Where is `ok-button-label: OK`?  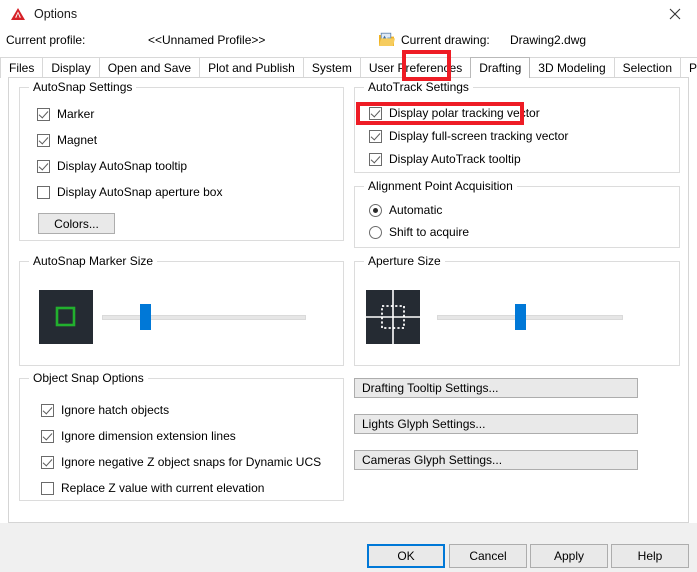 ok-button-label: OK is located at coordinates (406, 556).